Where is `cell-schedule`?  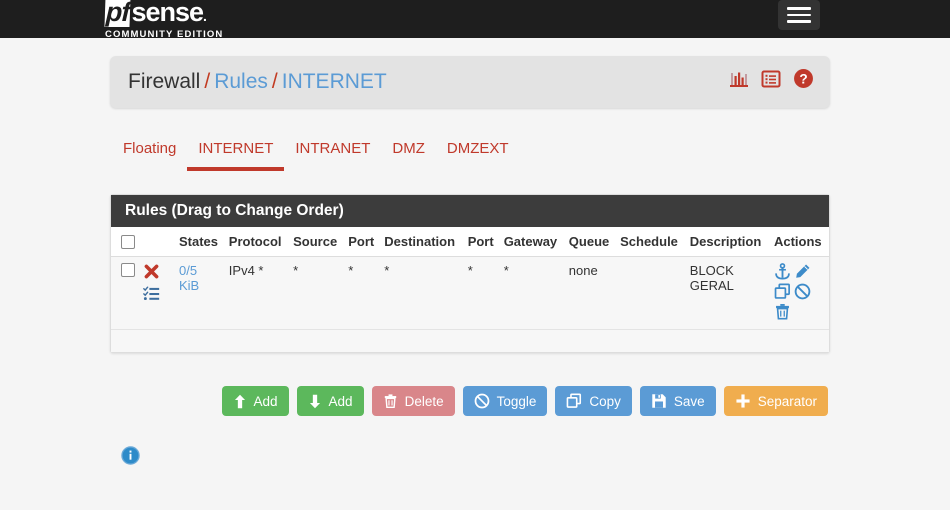 cell-schedule is located at coordinates (651, 293).